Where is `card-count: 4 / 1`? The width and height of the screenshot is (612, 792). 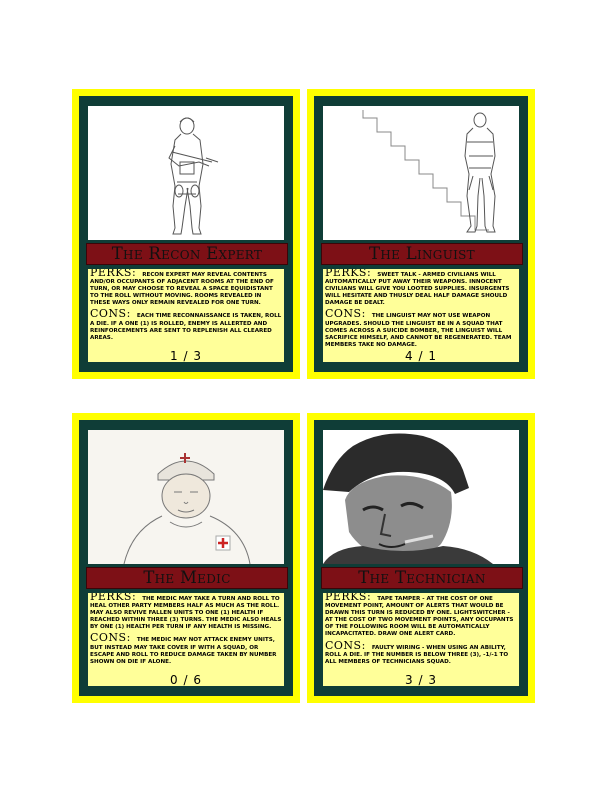 card-count: 4 / 1 is located at coordinates (421, 356).